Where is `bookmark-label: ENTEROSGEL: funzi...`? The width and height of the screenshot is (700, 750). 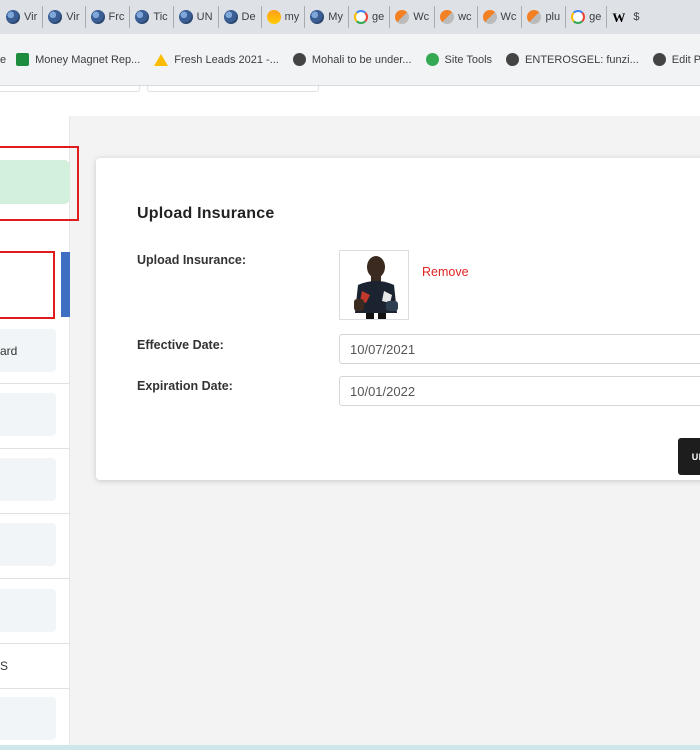 bookmark-label: ENTEROSGEL: funzi... is located at coordinates (582, 59).